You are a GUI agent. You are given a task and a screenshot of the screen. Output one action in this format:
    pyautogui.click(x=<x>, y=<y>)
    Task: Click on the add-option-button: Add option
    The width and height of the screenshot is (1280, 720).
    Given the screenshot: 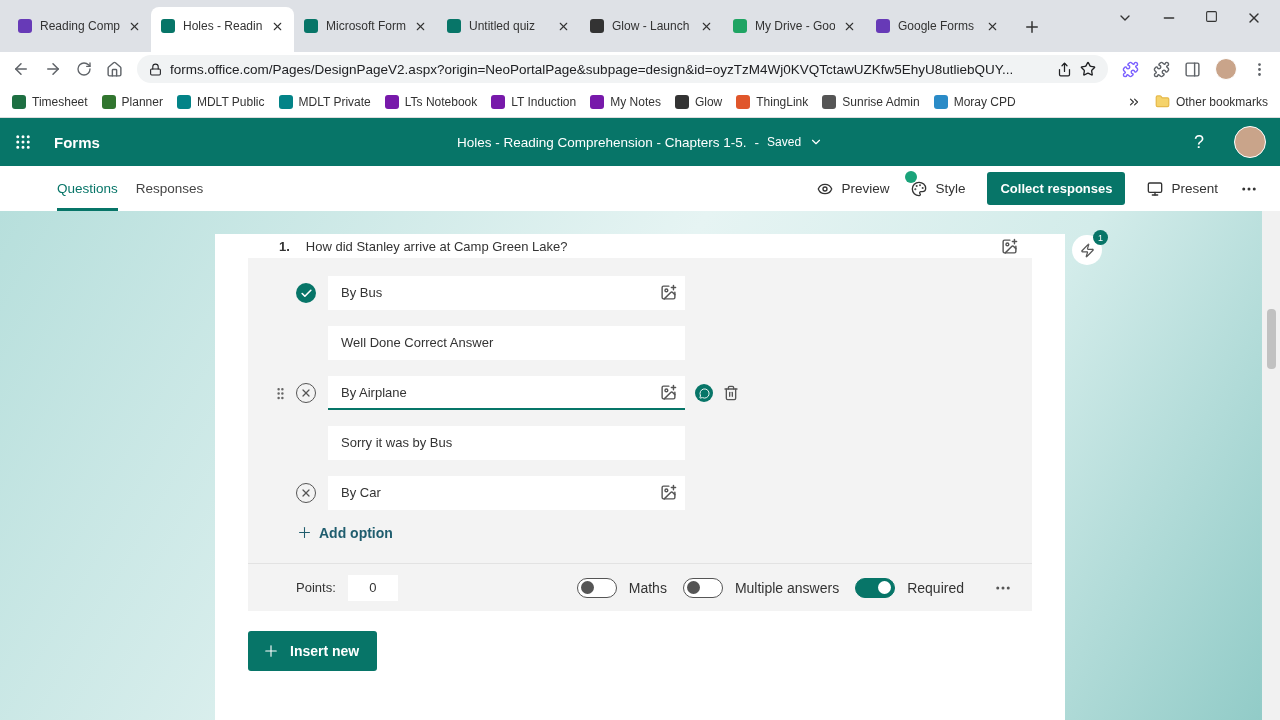 What is the action you would take?
    pyautogui.click(x=664, y=532)
    